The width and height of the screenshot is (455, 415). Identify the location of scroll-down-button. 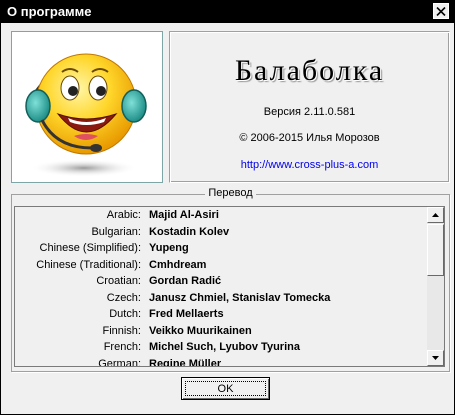
(435, 358).